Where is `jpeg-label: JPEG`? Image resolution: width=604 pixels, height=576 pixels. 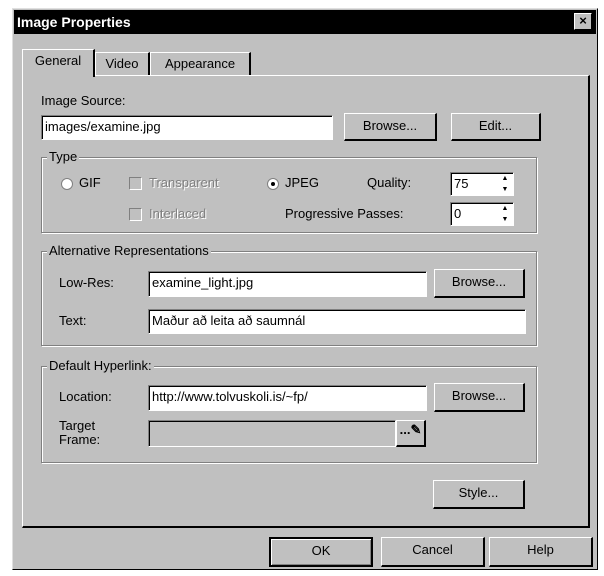 jpeg-label: JPEG is located at coordinates (302, 182).